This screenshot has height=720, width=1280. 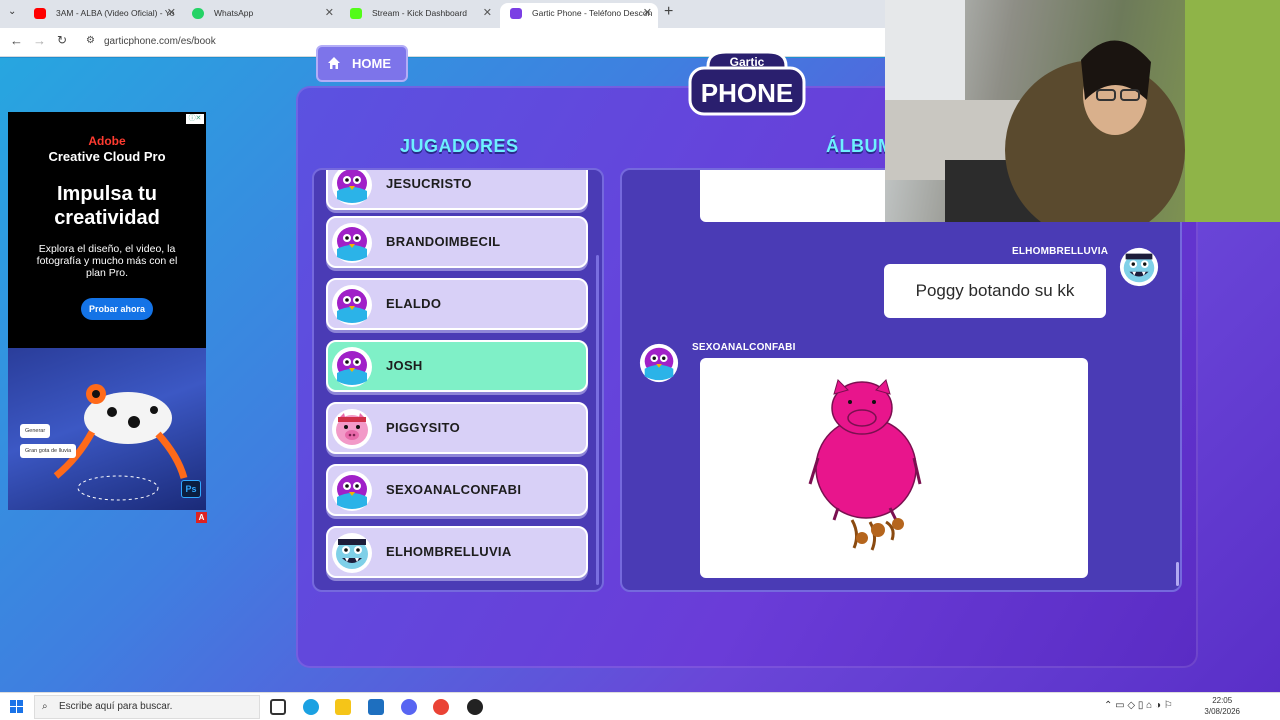 What do you see at coordinates (45, 706) in the screenshot?
I see `search-icon: ⌕` at bounding box center [45, 706].